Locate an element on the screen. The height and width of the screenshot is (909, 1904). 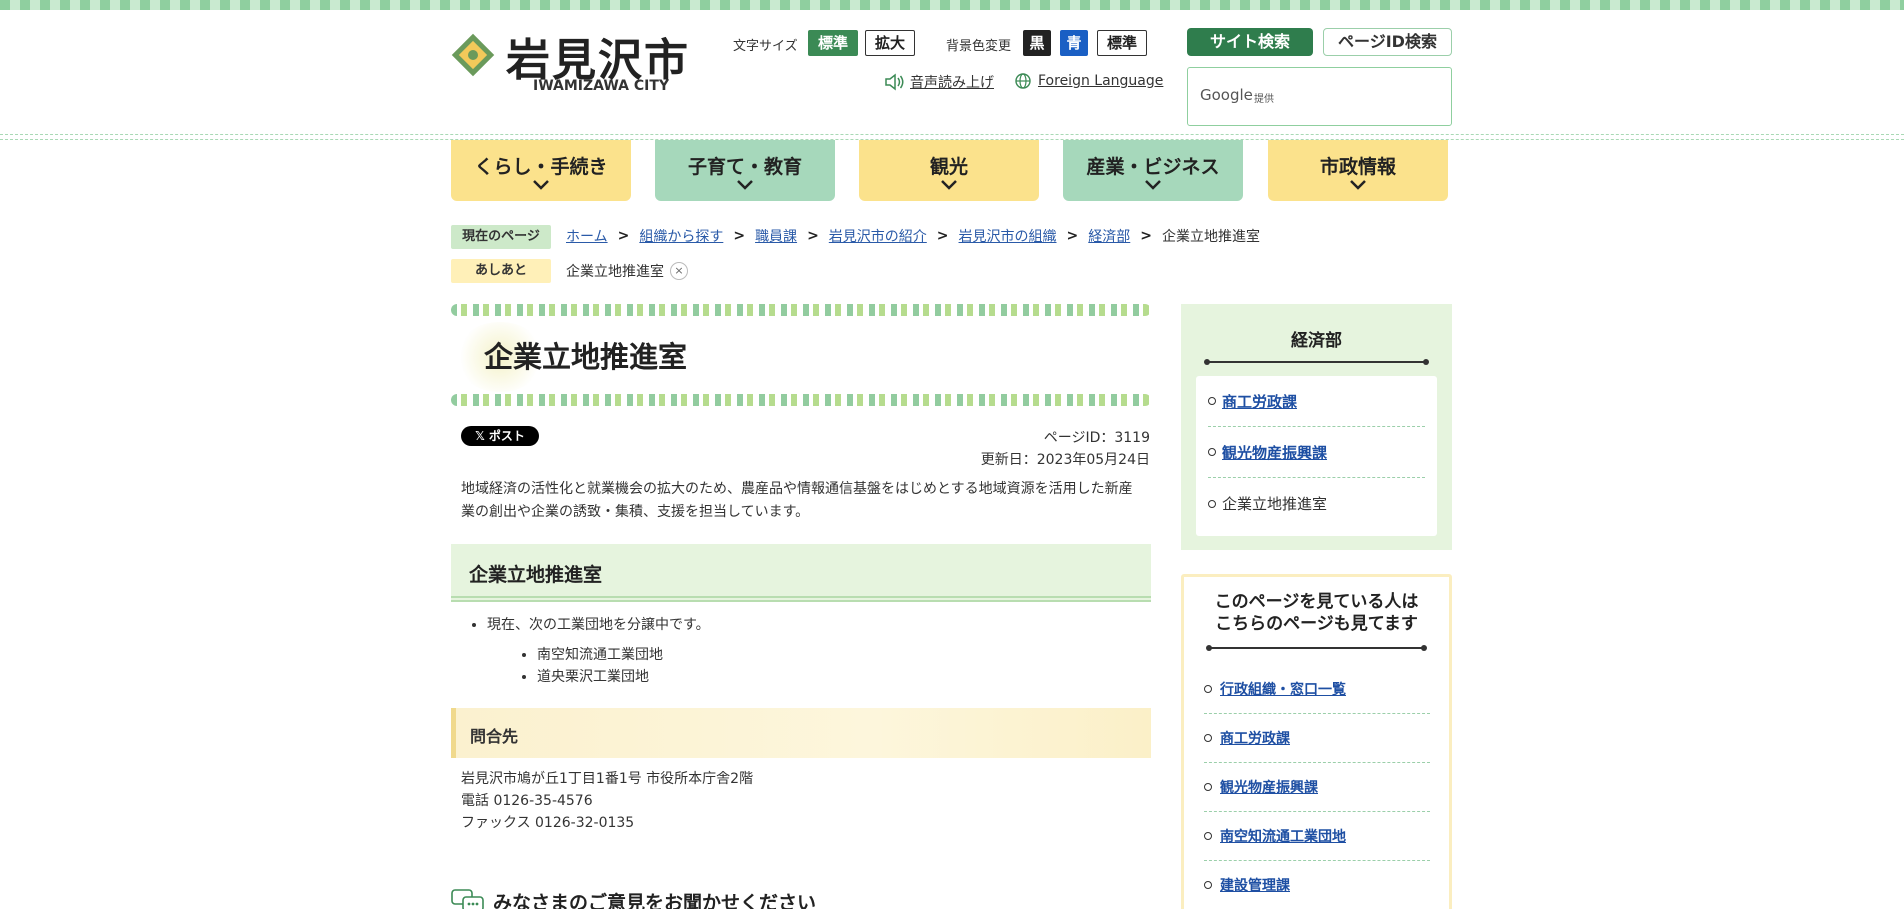
speech-bubble-icon is located at coordinates (467, 898).